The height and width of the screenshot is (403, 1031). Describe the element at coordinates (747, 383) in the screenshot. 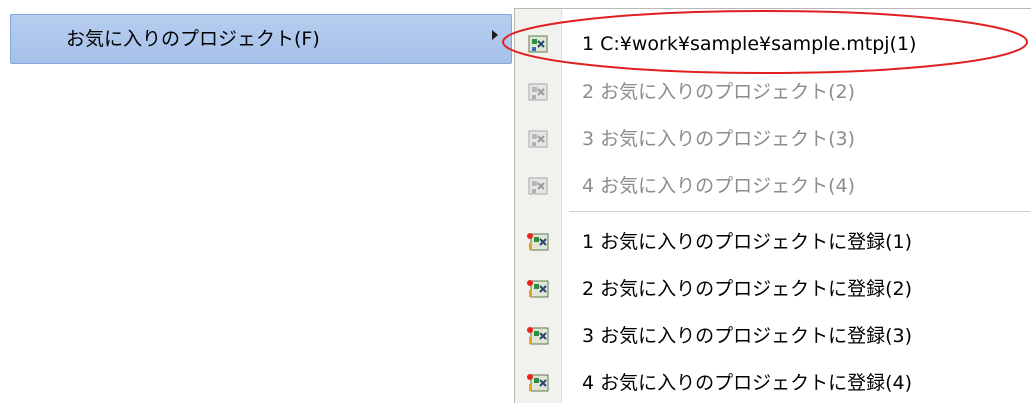

I see `menu-item-label: 4 お気に入りのプロジェクトに登録(4)` at that location.